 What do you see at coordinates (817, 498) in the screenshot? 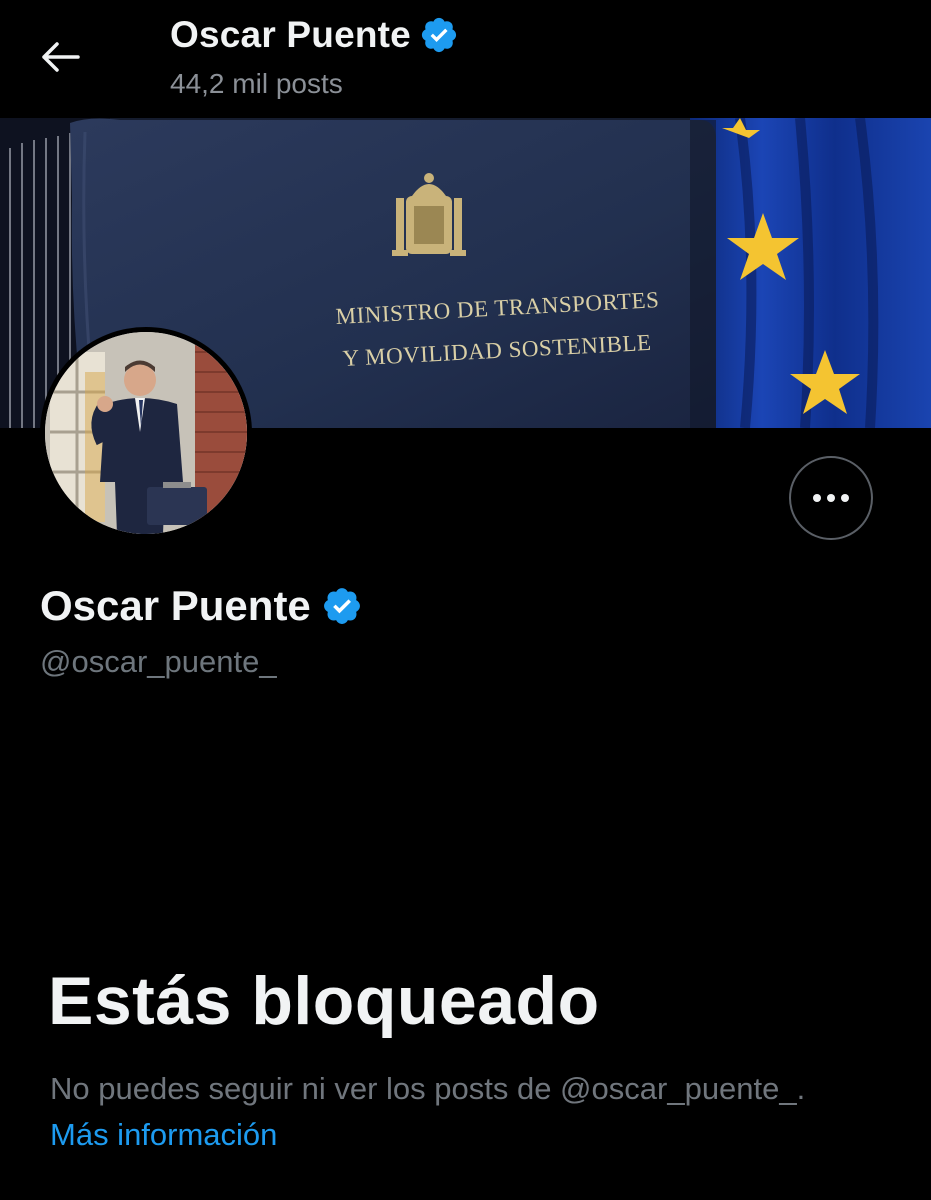
I see `more-options-icon` at bounding box center [817, 498].